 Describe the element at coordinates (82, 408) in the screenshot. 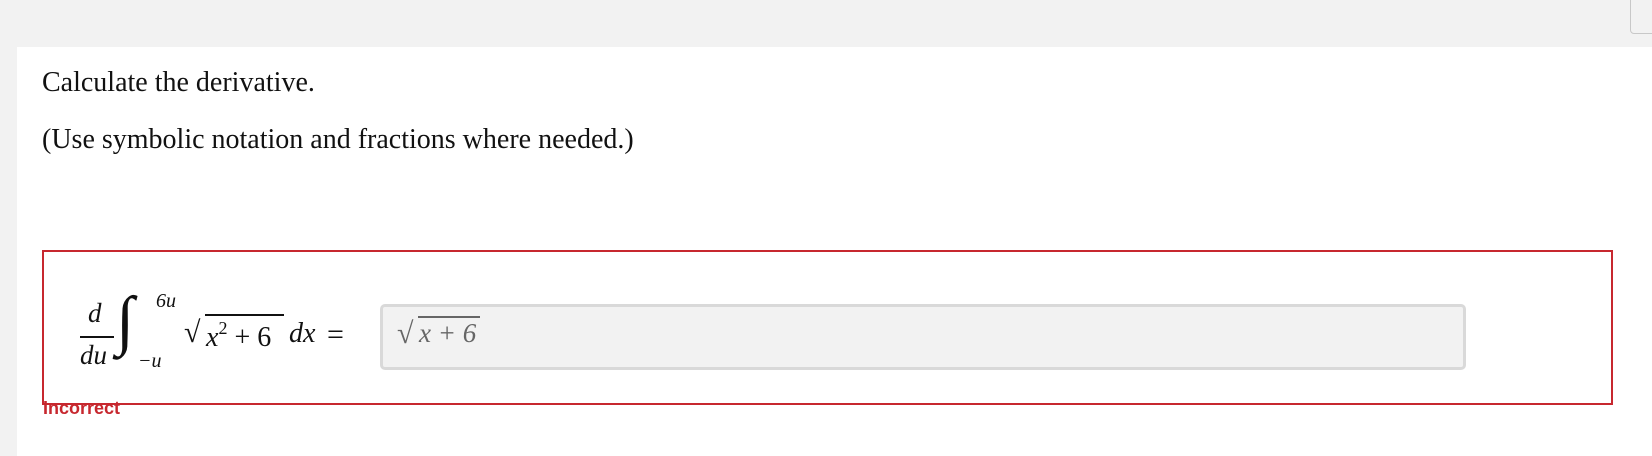

I see `feedback-status: Incorrect` at that location.